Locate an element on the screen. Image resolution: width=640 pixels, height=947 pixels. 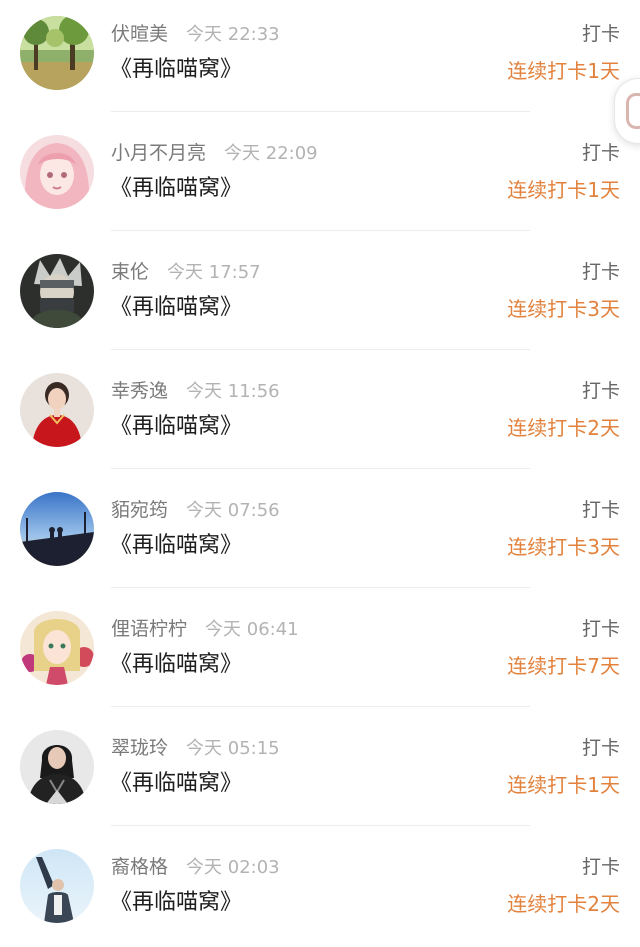
user-meta: 小月不月亮 今天 22:09 is located at coordinates (214, 153).